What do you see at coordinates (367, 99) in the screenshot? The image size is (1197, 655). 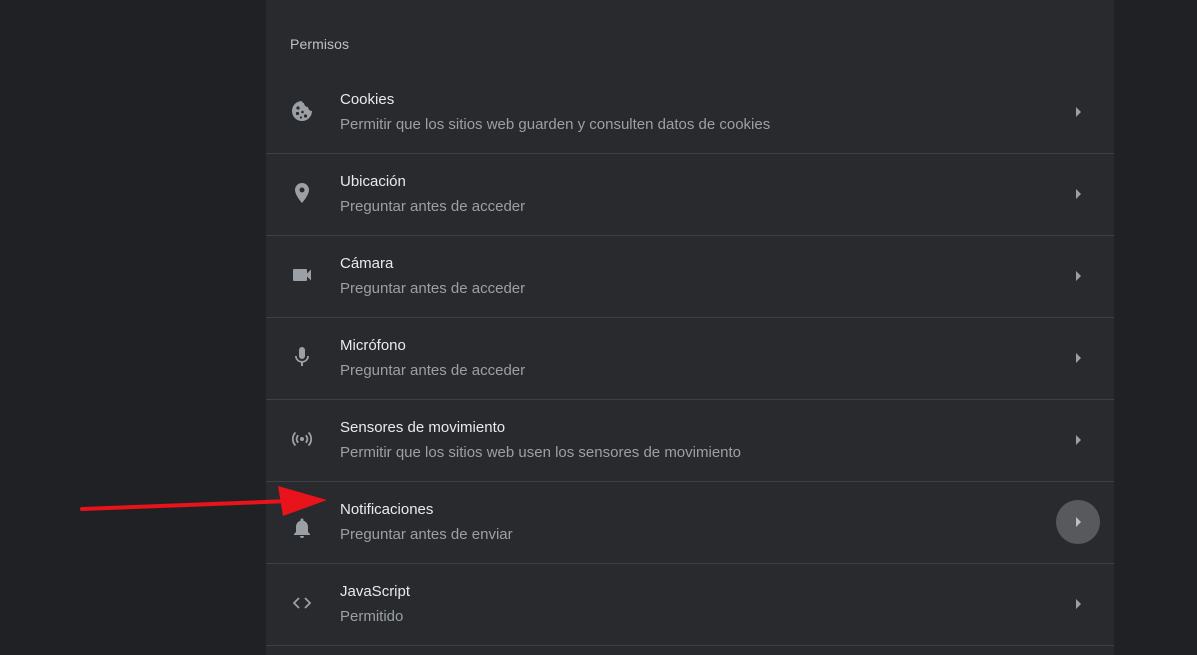 I see `row-label: Cookies` at bounding box center [367, 99].